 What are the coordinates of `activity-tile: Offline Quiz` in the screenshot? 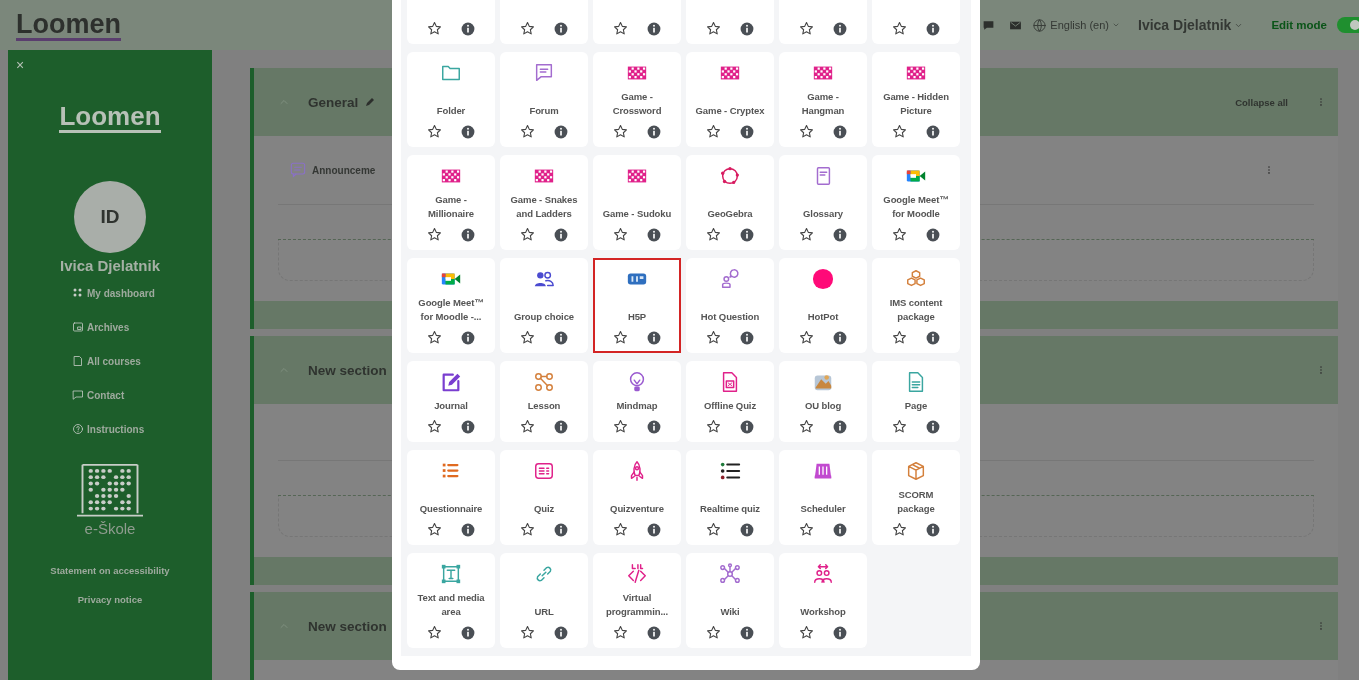 It's located at (730, 401).